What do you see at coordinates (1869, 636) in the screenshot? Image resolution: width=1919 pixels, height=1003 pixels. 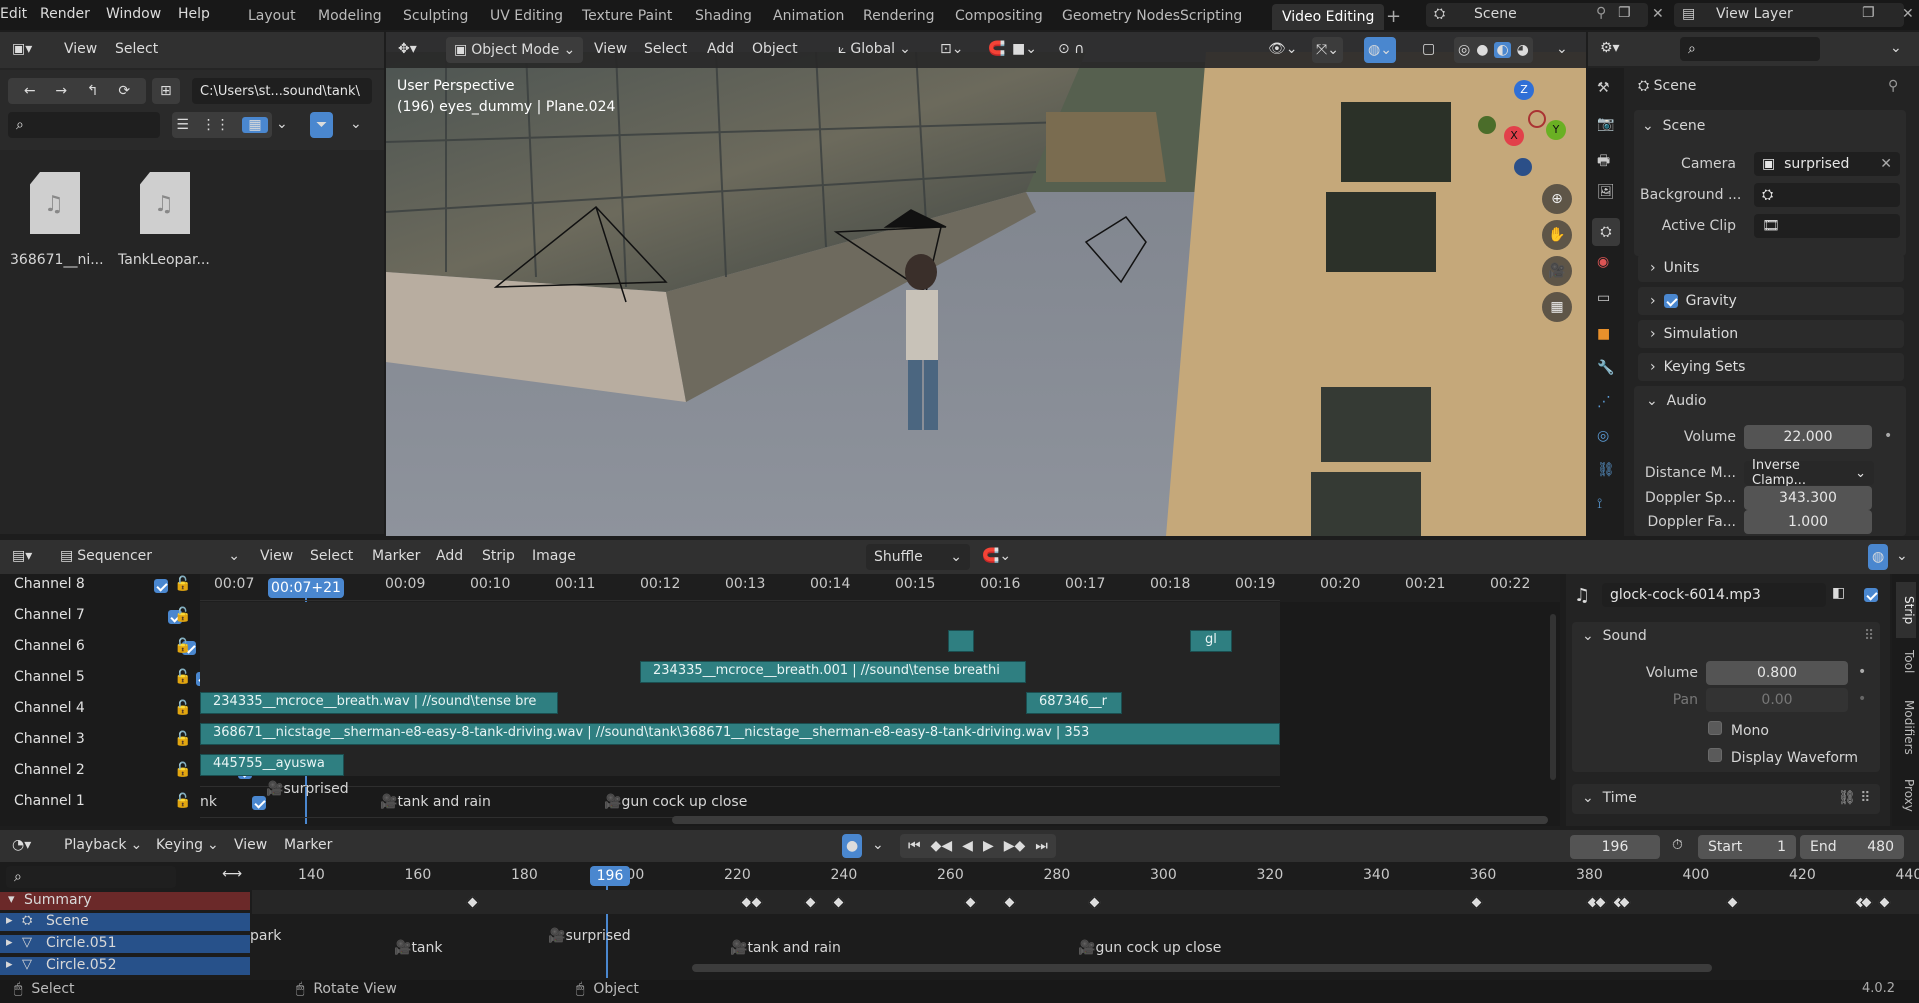 I see `drag-handle-icon: ⠿` at bounding box center [1869, 636].